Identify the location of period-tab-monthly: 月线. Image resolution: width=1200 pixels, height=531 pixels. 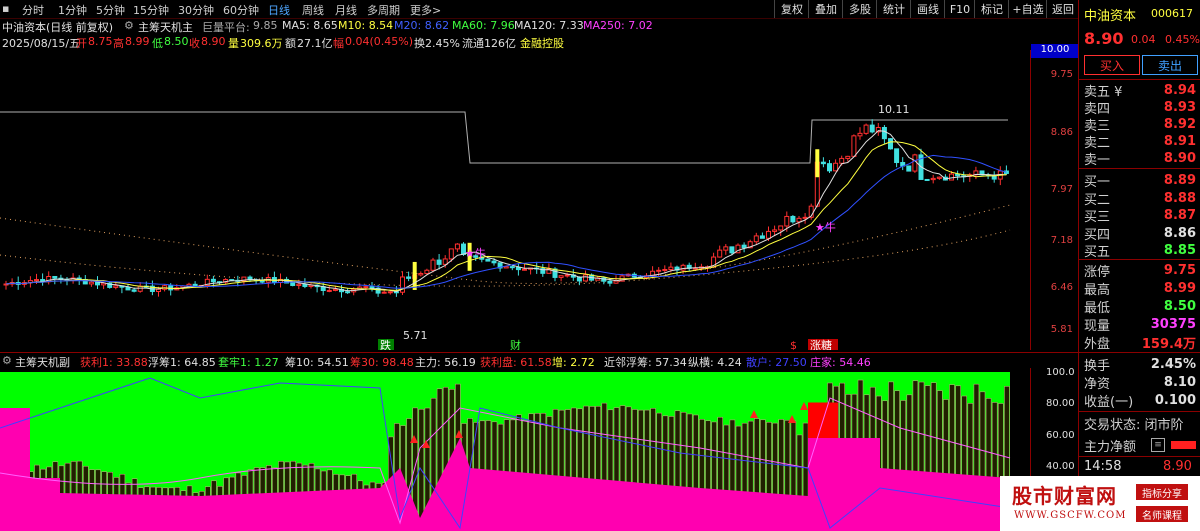
(346, 10).